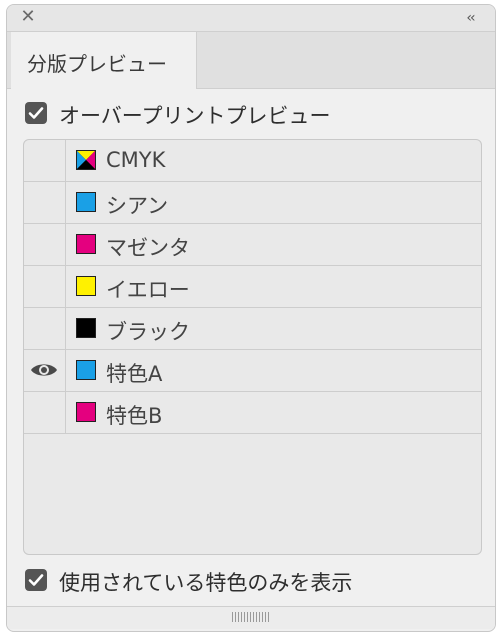  Describe the element at coordinates (252, 245) in the screenshot. I see `separation-row: マゼンタ` at that location.